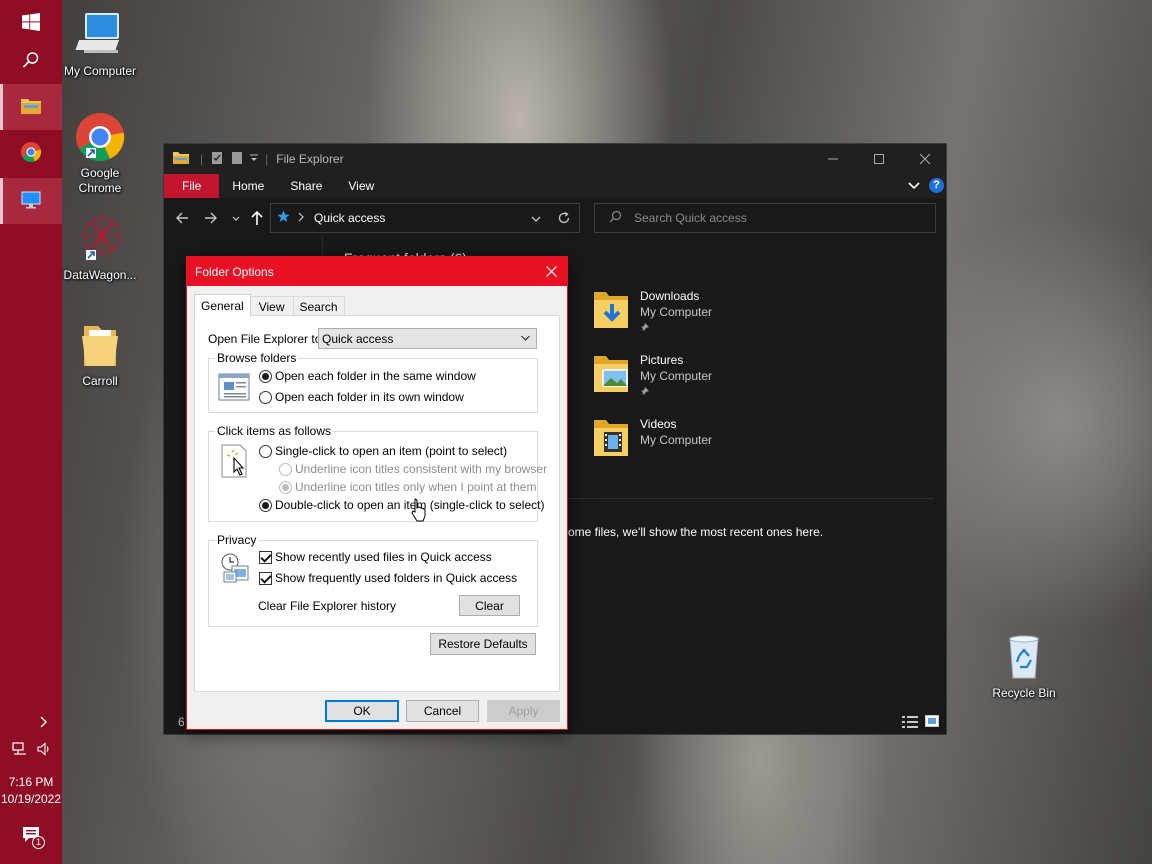 This screenshot has height=864, width=1152. What do you see at coordinates (265, 376) in the screenshot?
I see `same-window-radio` at bounding box center [265, 376].